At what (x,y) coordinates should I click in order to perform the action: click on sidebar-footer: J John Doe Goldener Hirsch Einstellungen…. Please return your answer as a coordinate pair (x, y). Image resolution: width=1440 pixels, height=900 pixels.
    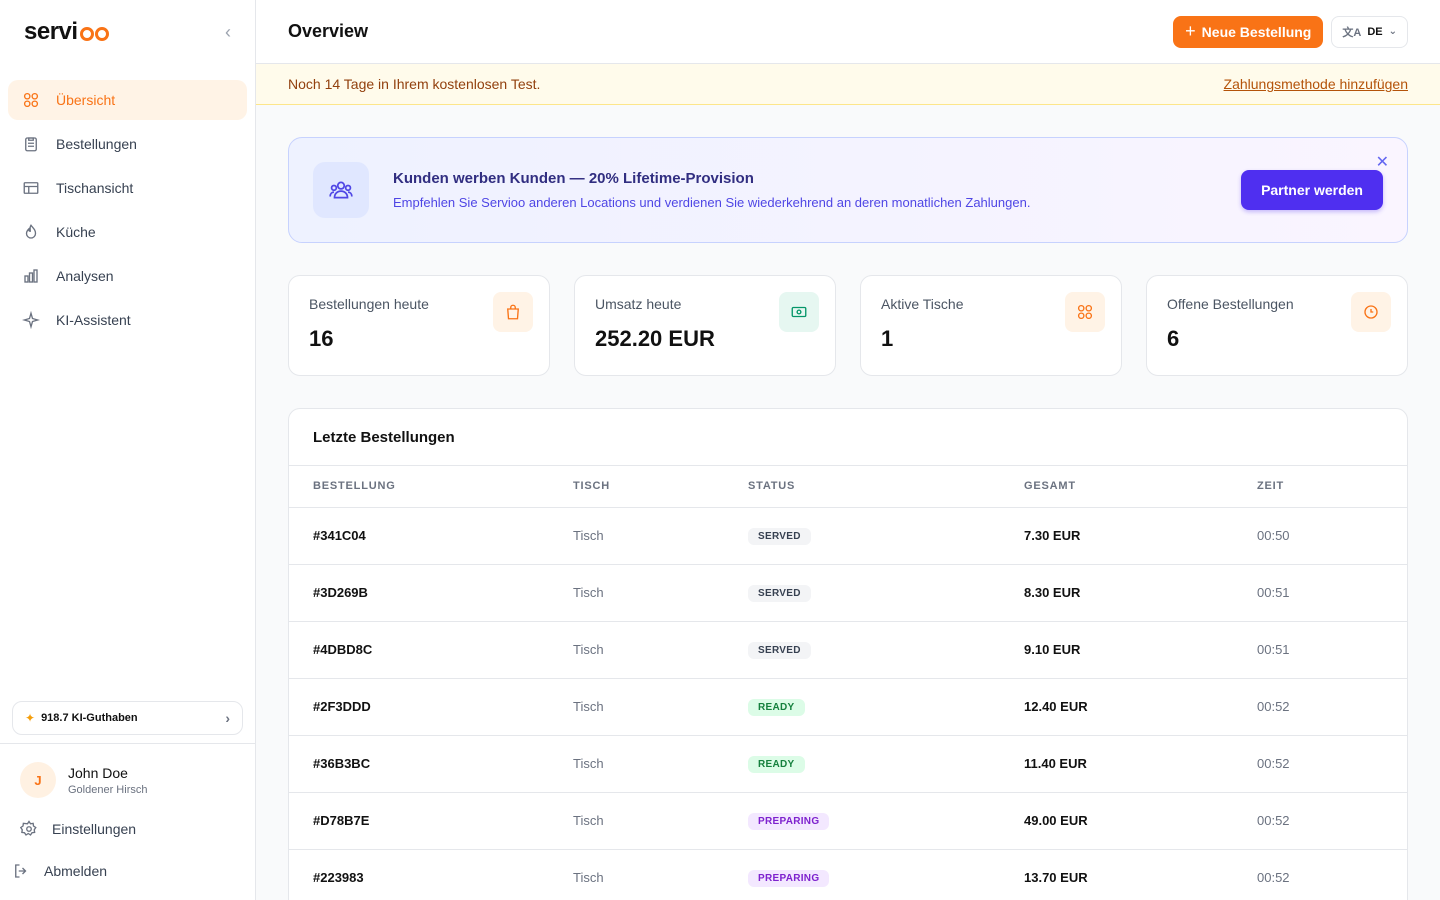
    Looking at the image, I should click on (127, 811).